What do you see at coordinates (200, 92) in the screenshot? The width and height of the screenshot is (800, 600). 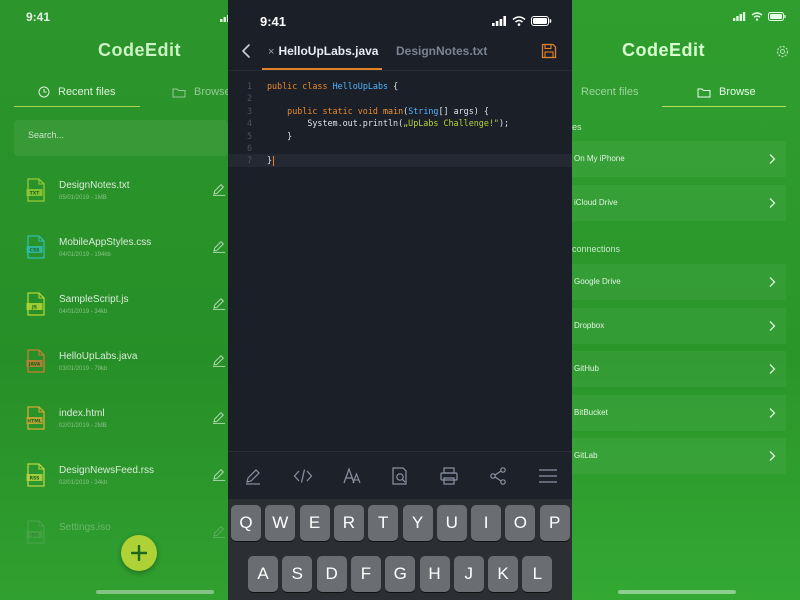 I see `tab-browse: Browse` at bounding box center [200, 92].